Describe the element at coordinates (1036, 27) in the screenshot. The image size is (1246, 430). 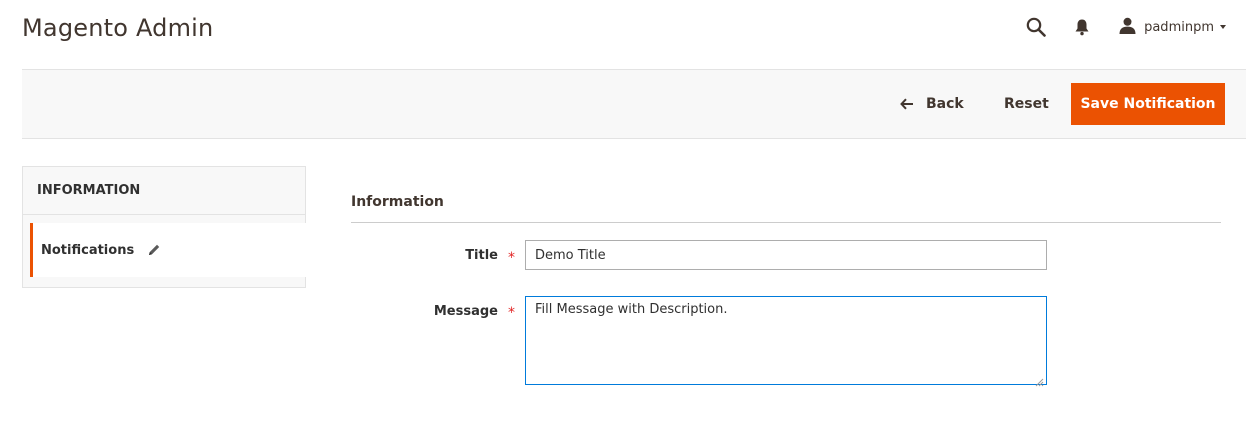
I see `search-icon` at that location.